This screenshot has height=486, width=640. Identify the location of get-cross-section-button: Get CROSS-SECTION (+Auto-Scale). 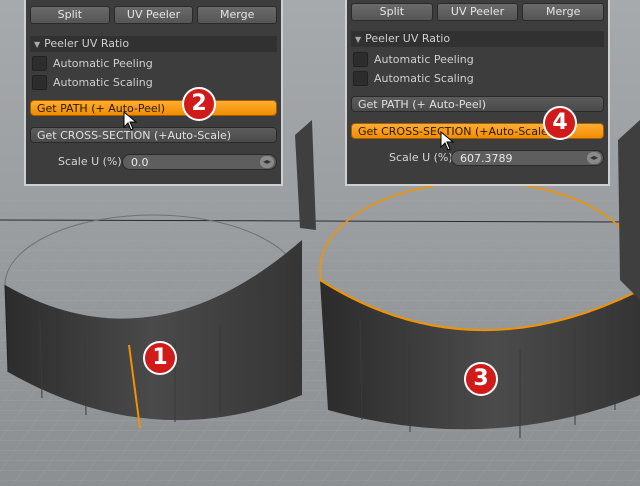
(153, 135).